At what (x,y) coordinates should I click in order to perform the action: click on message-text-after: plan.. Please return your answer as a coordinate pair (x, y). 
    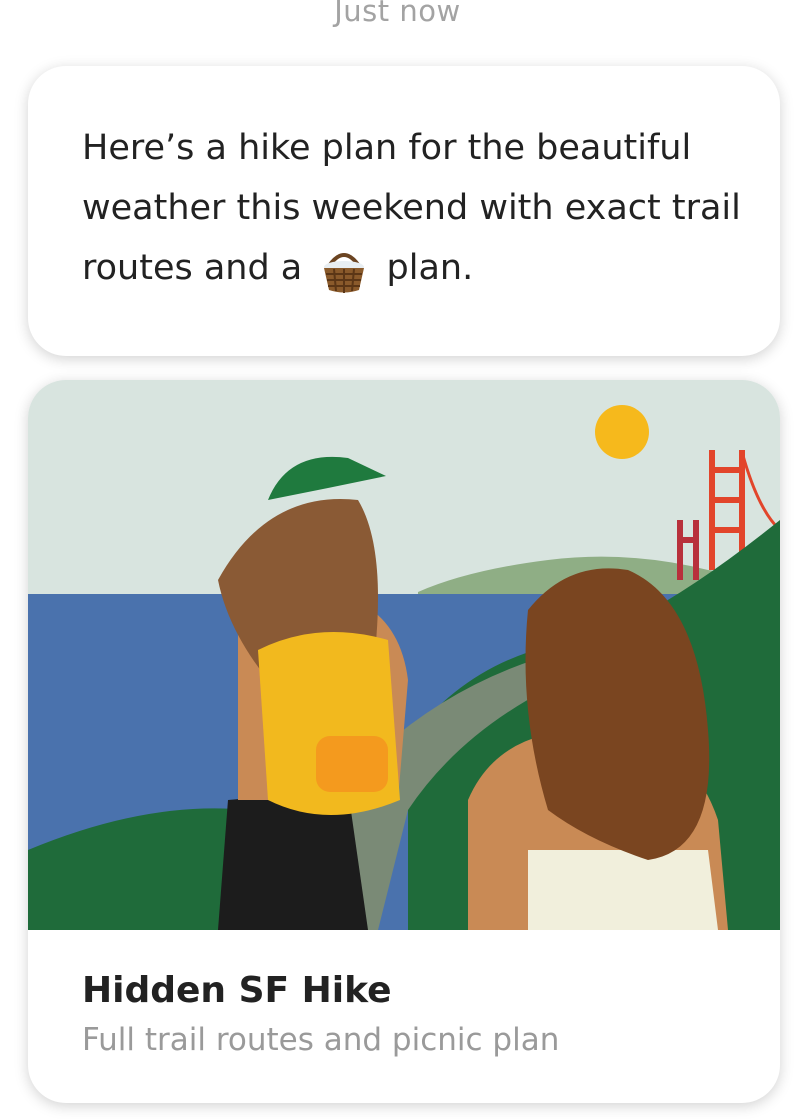
    Looking at the image, I should click on (430, 268).